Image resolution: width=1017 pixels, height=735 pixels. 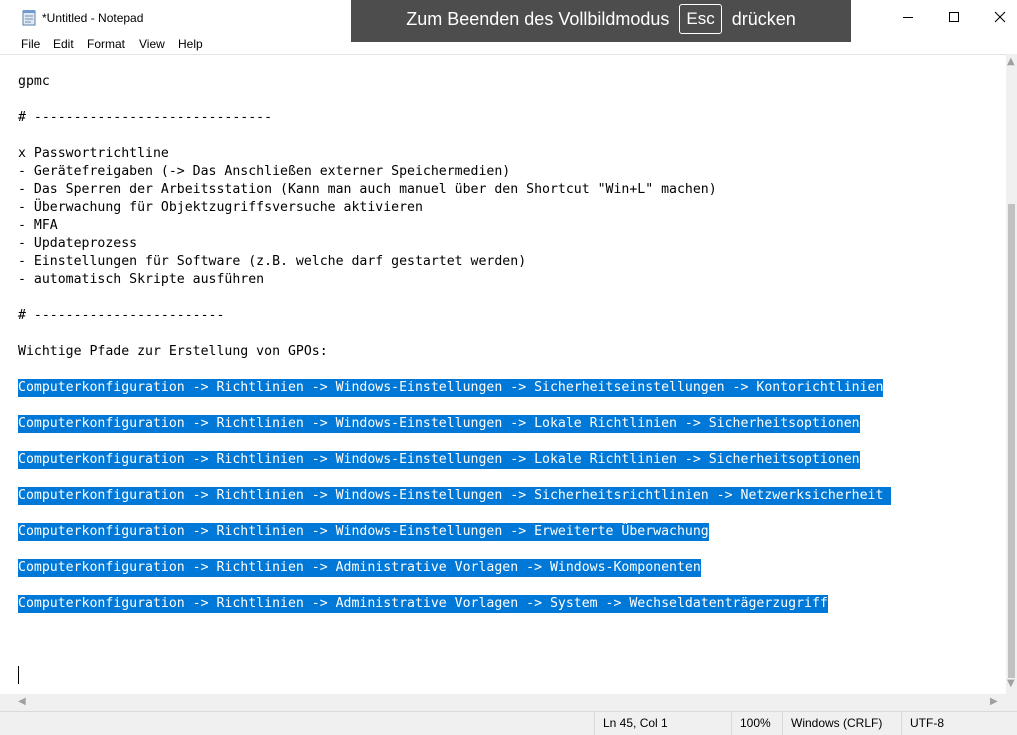 I want to click on menu-format: Format, so click(x=106, y=44).